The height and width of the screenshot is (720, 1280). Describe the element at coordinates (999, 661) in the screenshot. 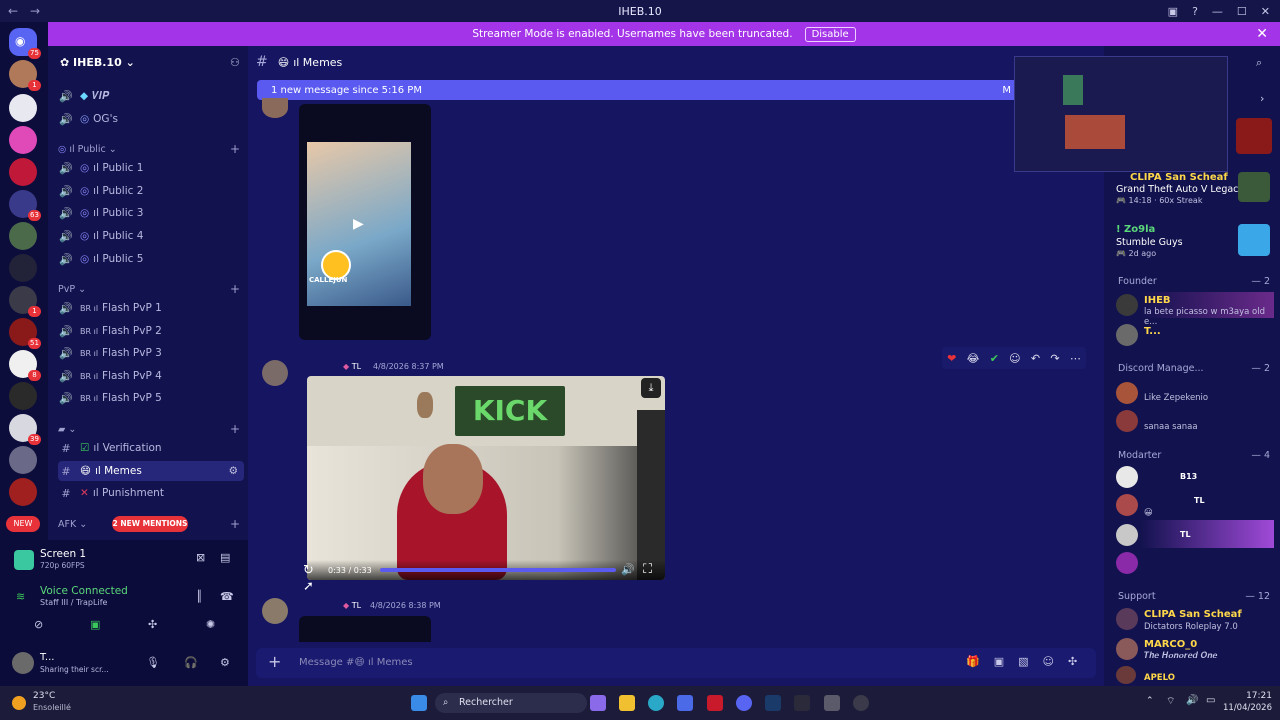

I see `gif-icon: ▣` at that location.